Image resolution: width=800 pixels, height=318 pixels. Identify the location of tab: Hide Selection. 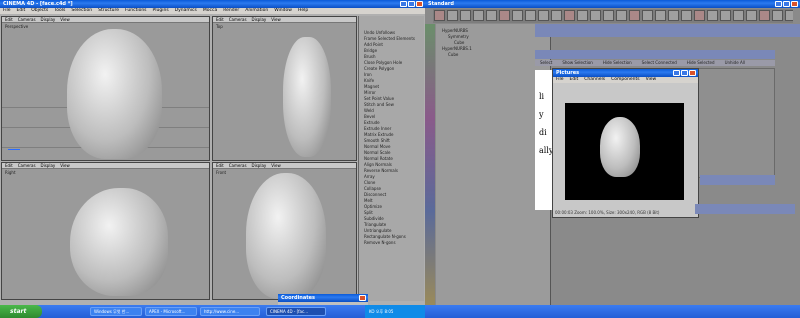
(617, 62).